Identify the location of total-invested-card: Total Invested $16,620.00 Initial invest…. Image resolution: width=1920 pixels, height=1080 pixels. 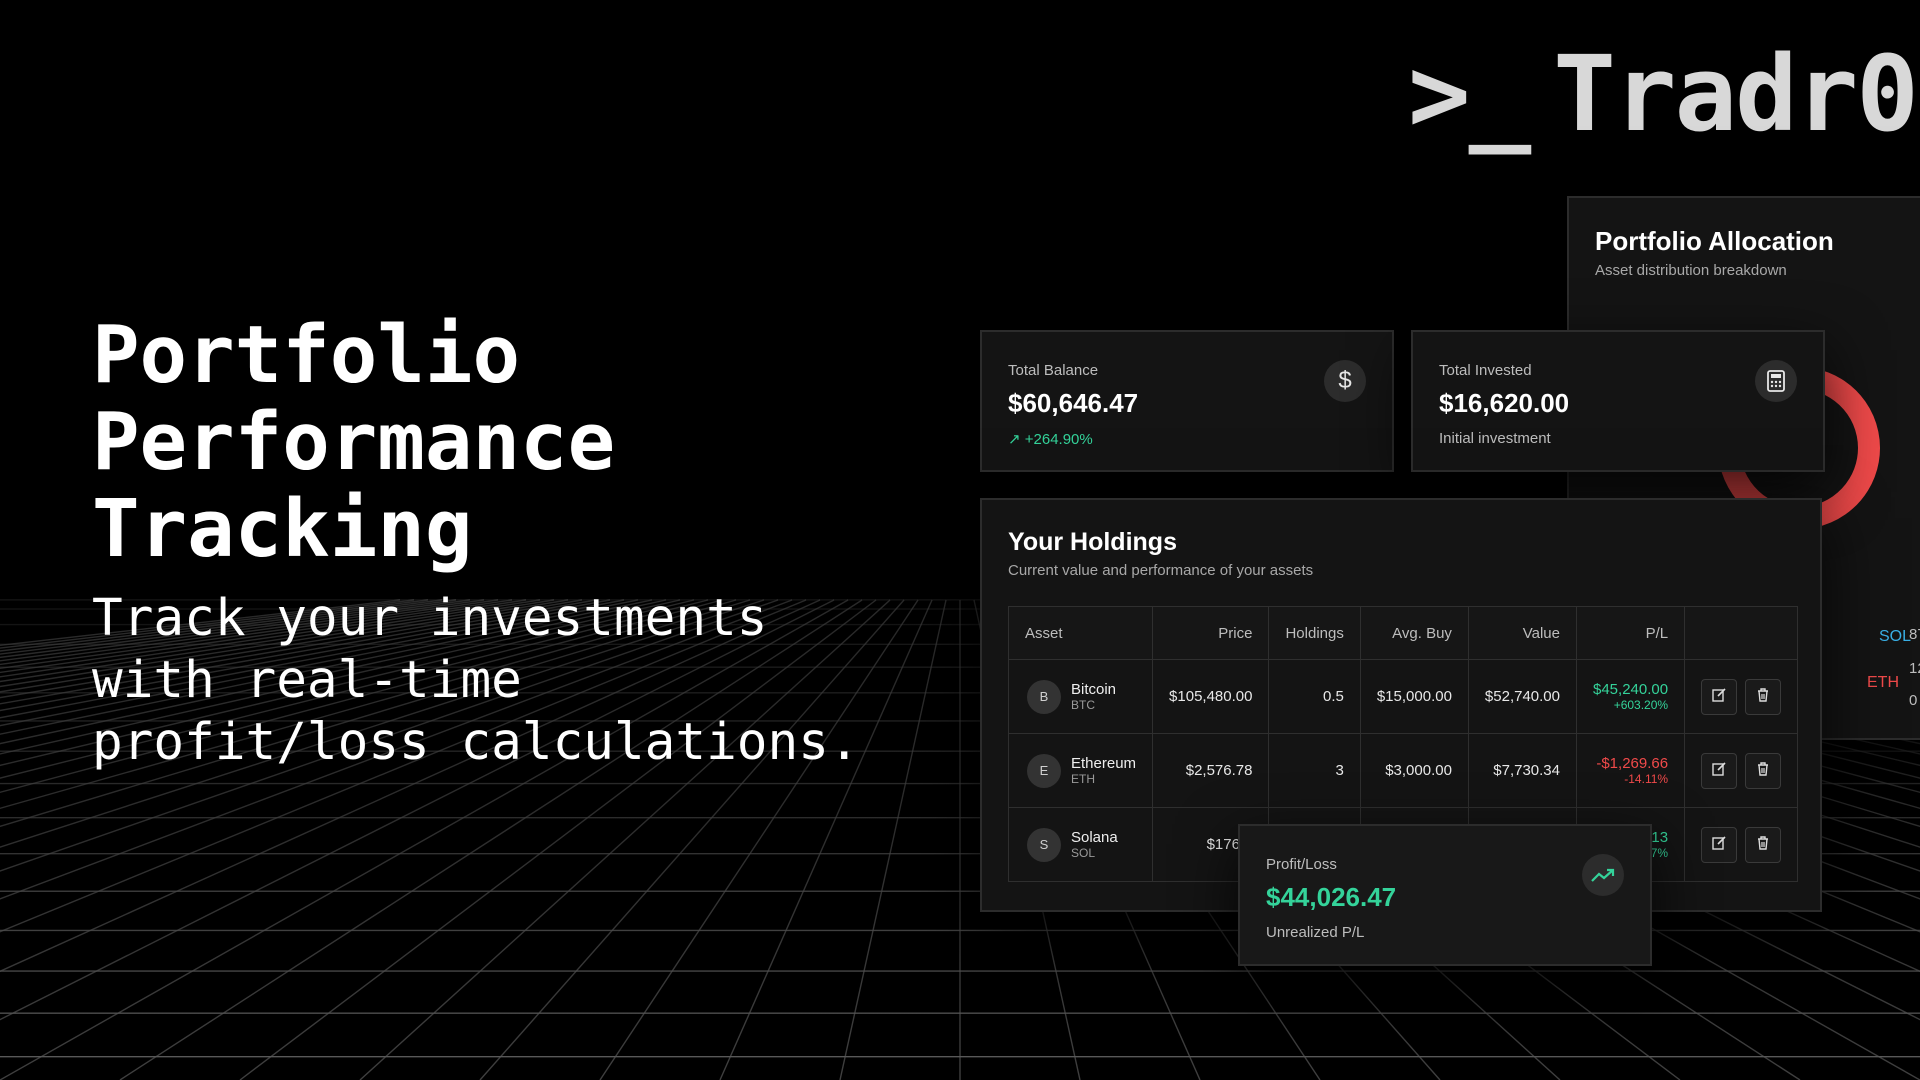
(1618, 401).